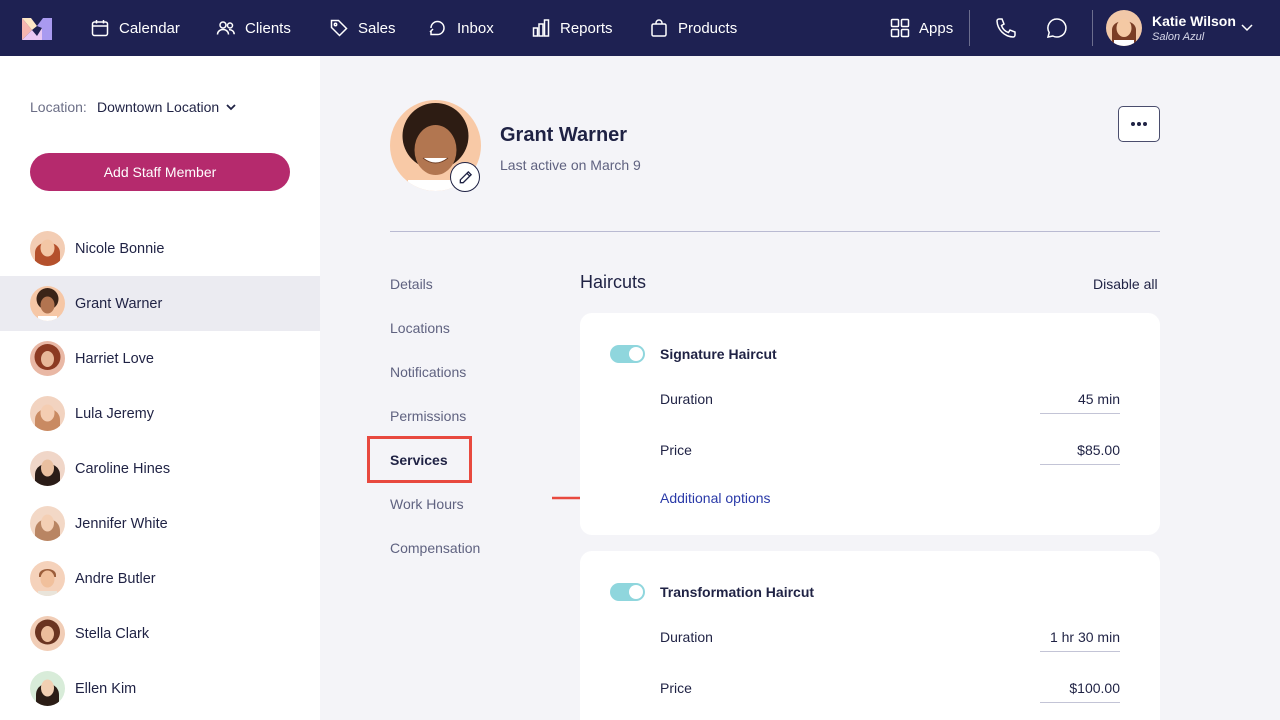  I want to click on chat-icon, so click(1057, 28).